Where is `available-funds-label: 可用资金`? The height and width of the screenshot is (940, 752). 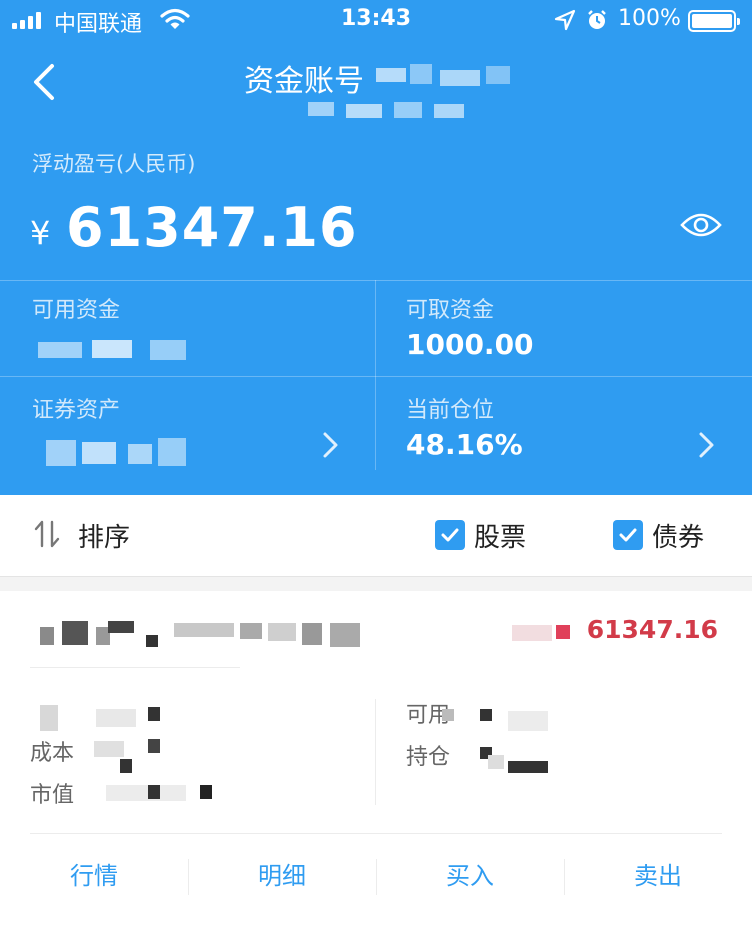 available-funds-label: 可用资金 is located at coordinates (76, 310).